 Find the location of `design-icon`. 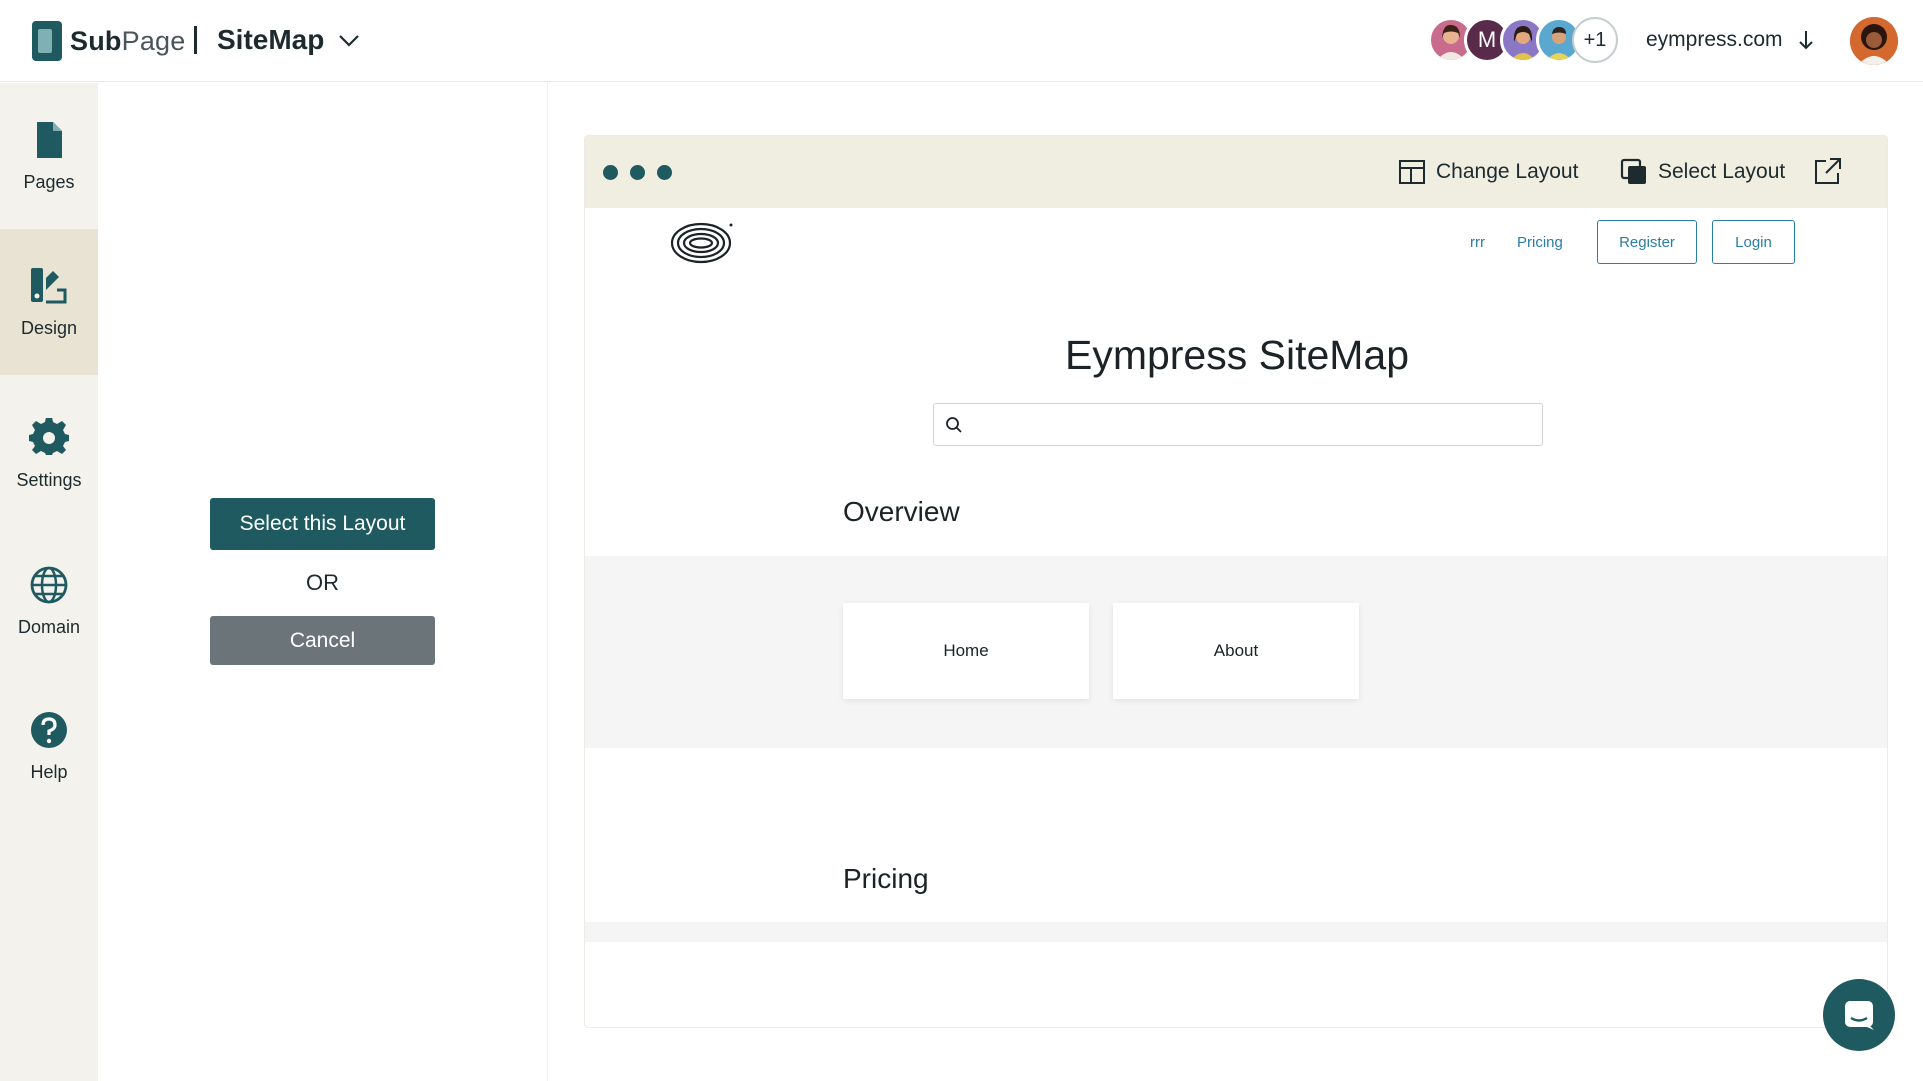

design-icon is located at coordinates (49, 285).